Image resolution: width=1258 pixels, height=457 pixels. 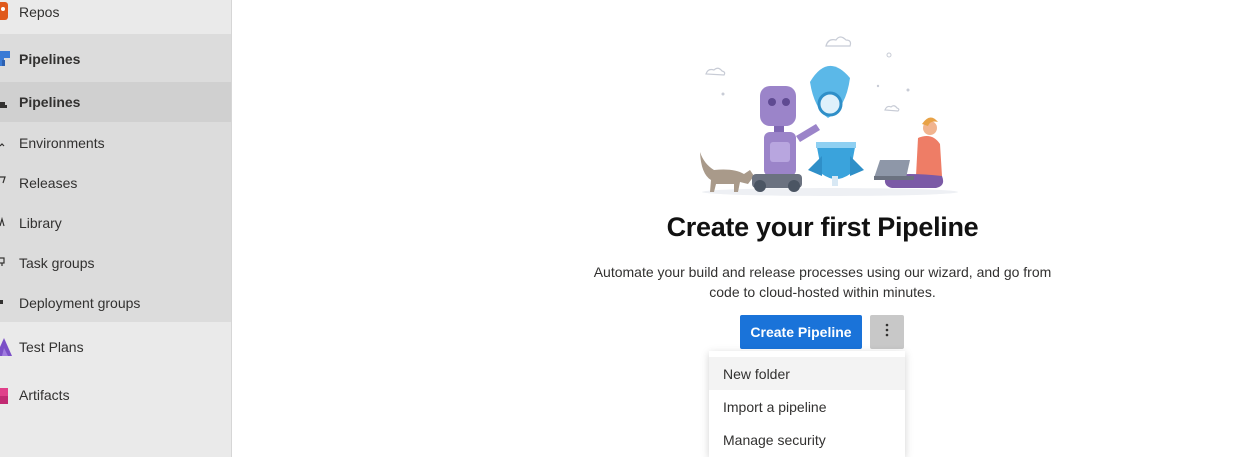 What do you see at coordinates (51, 347) in the screenshot?
I see `sidebar-item-label: Test Plans` at bounding box center [51, 347].